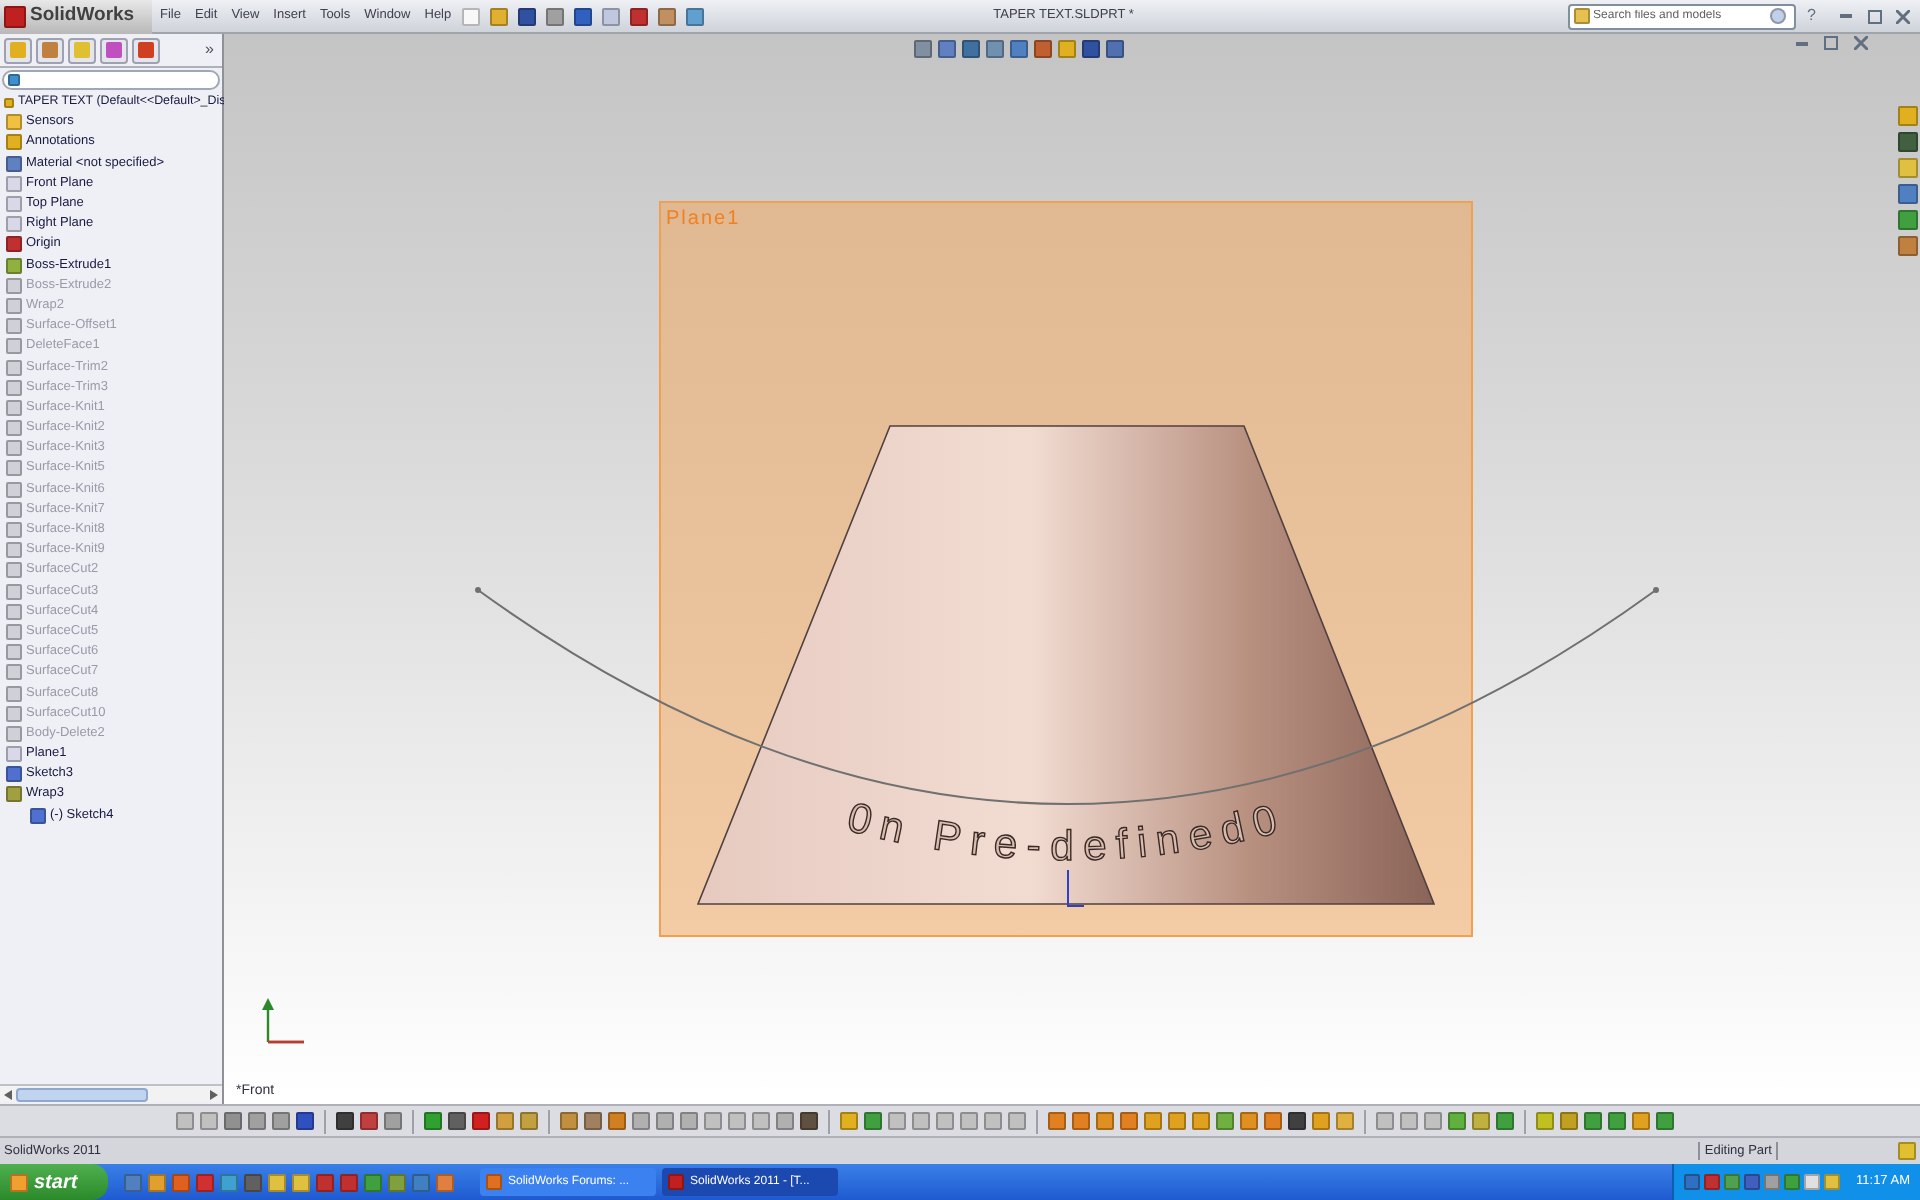 The width and height of the screenshot is (1920, 1200). Describe the element at coordinates (82, 15) in the screenshot. I see `logo-text: SolidWorks` at that location.